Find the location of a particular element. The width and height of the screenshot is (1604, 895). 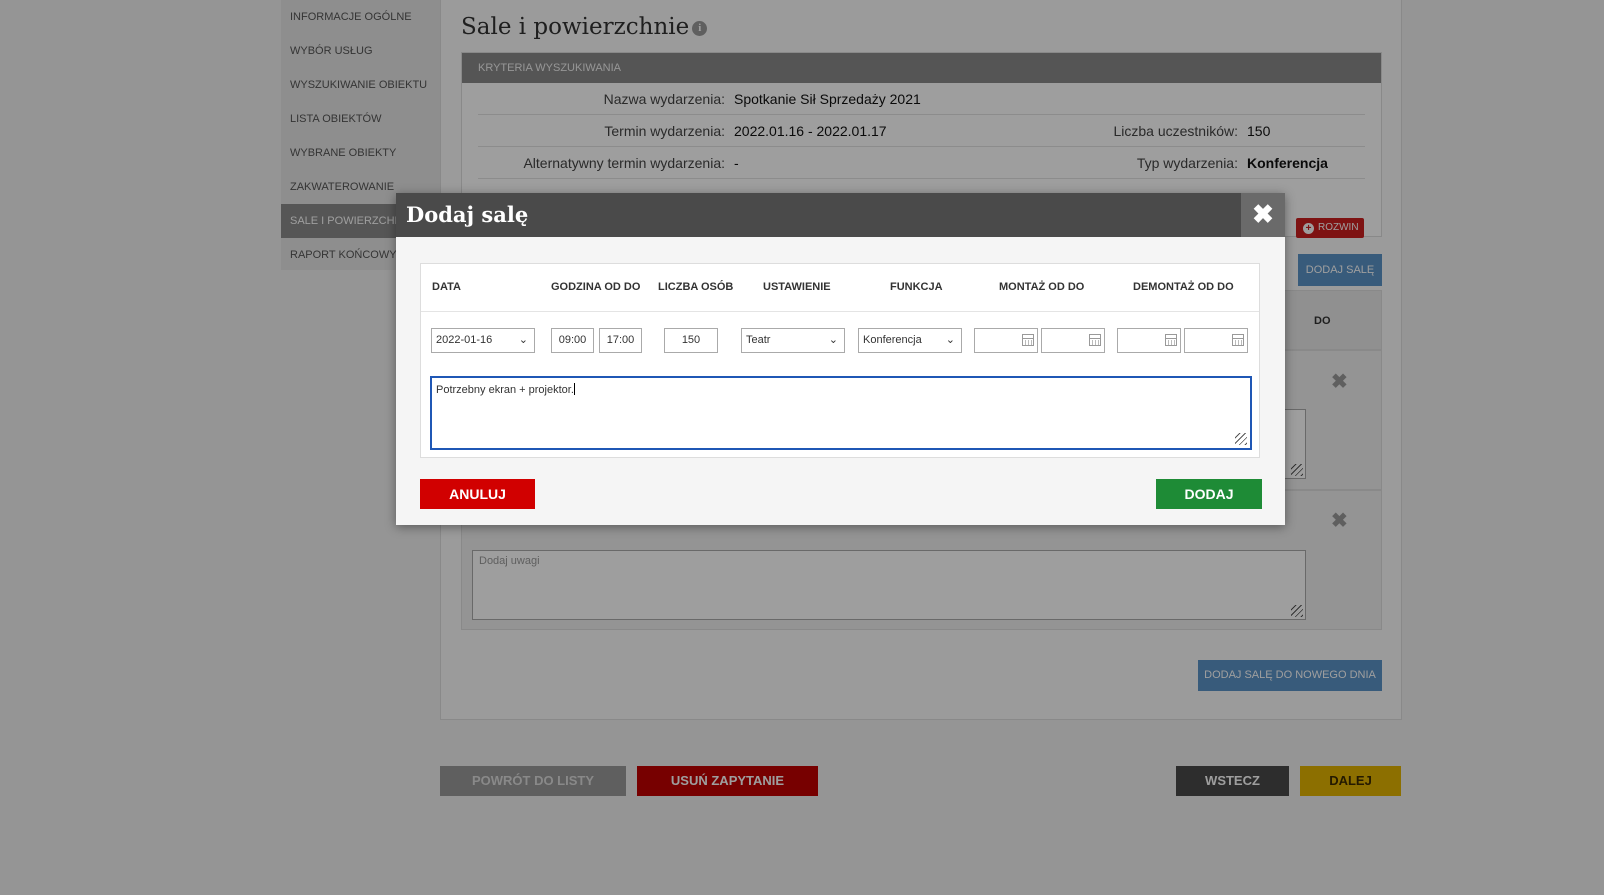

column-header-disassembly: DEMONTAŻ OD DO is located at coordinates (1183, 287).